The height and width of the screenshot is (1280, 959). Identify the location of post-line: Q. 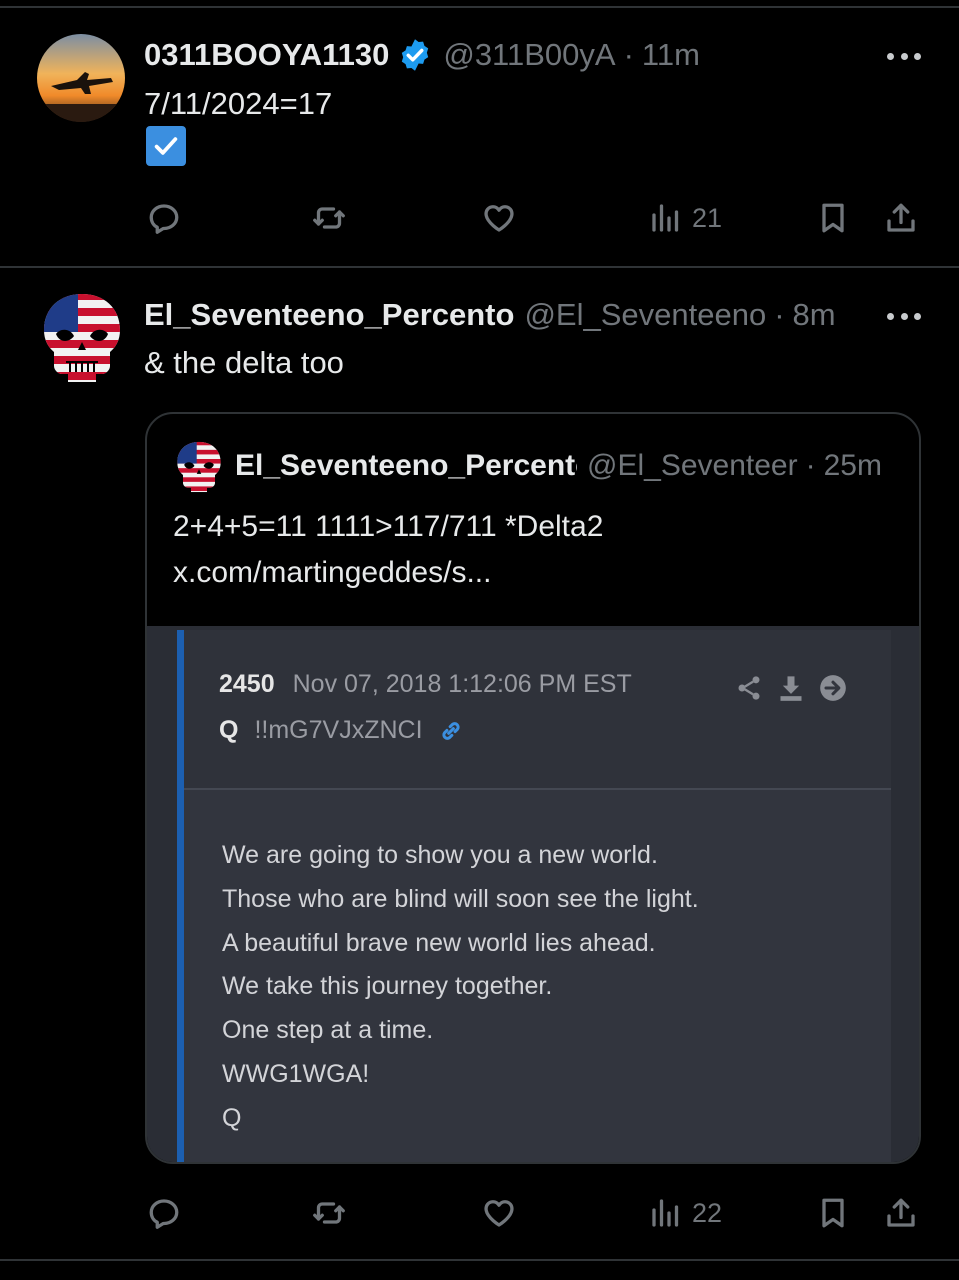
(232, 1117).